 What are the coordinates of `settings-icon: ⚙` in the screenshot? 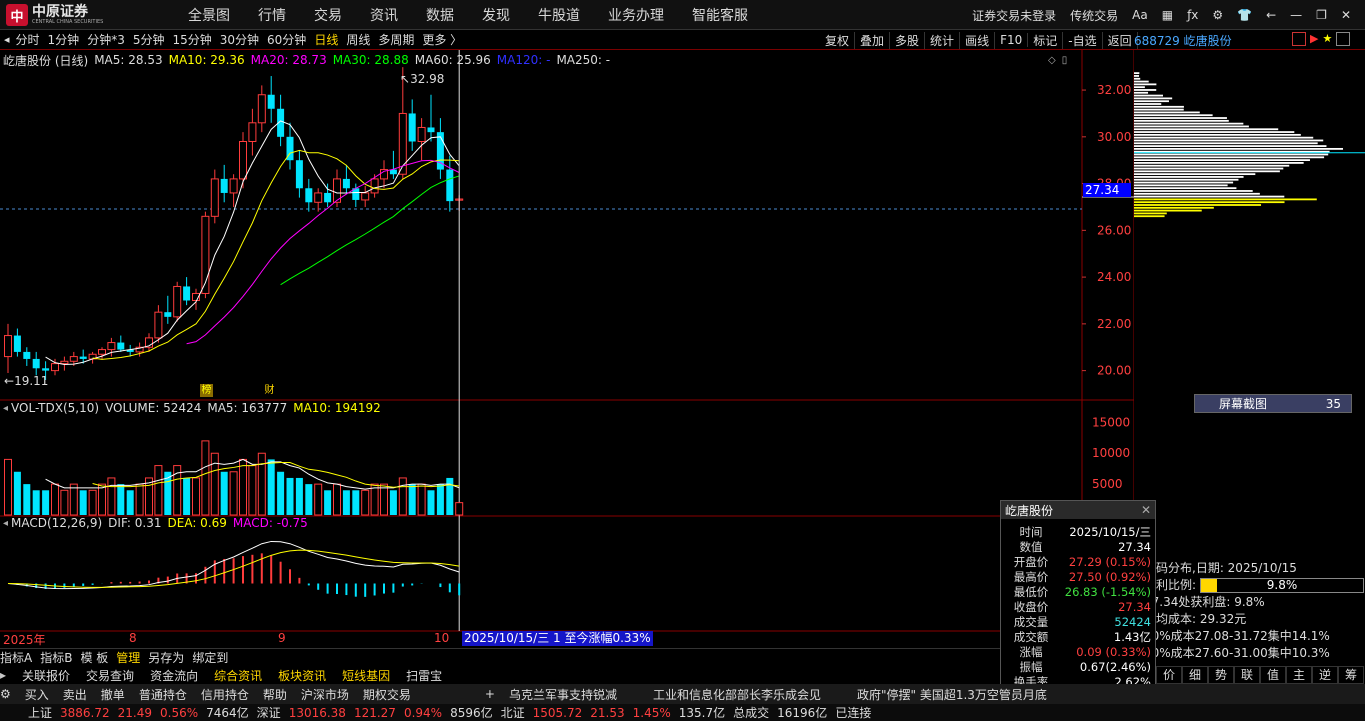 It's located at (5, 694).